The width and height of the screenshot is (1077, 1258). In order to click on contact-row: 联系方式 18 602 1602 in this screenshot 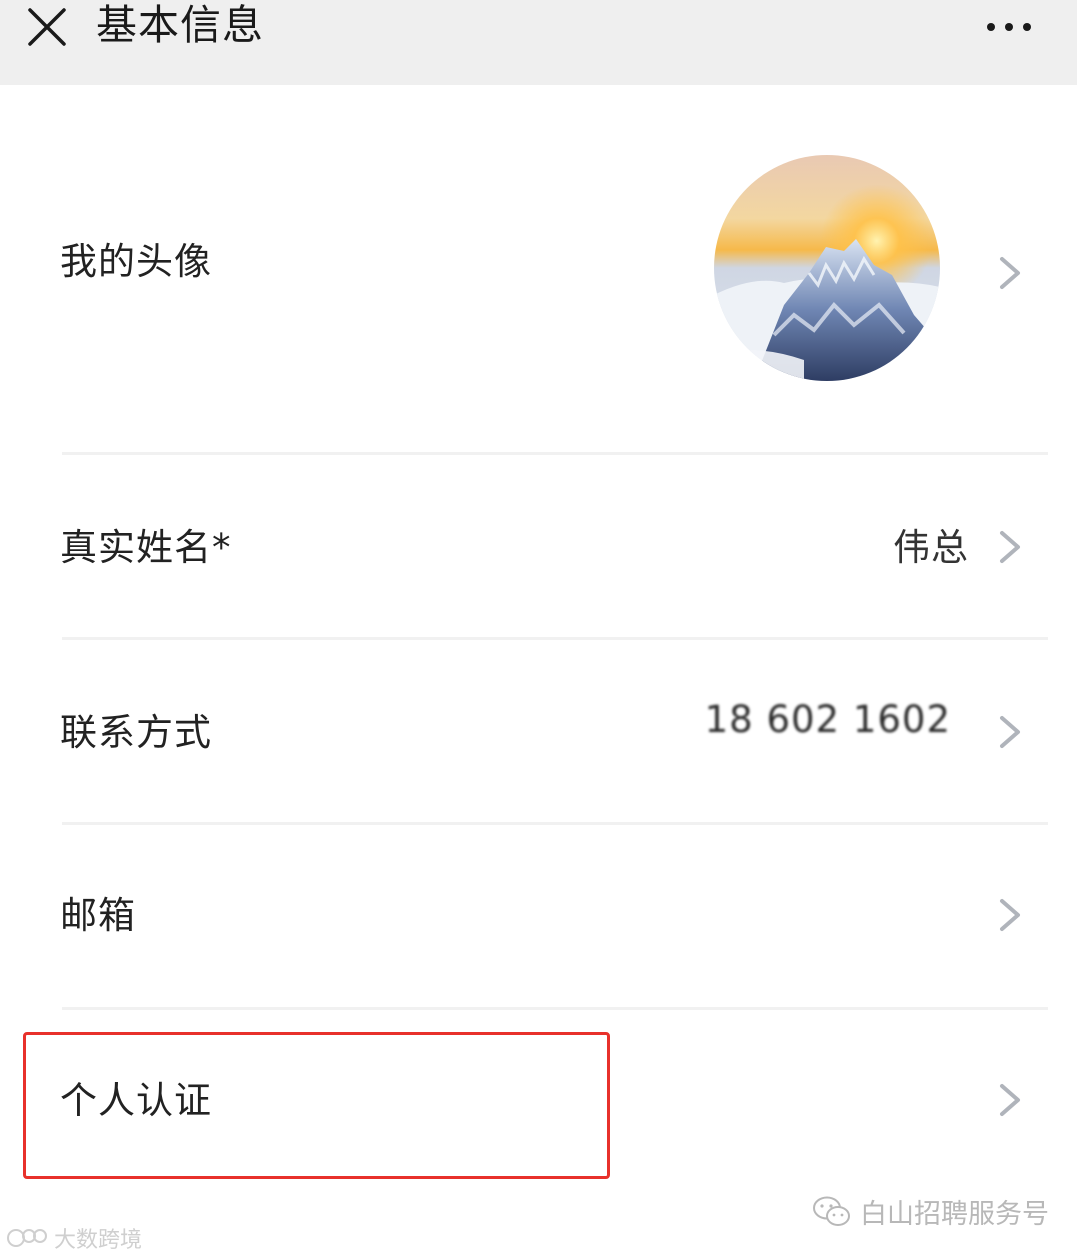, I will do `click(538, 732)`.